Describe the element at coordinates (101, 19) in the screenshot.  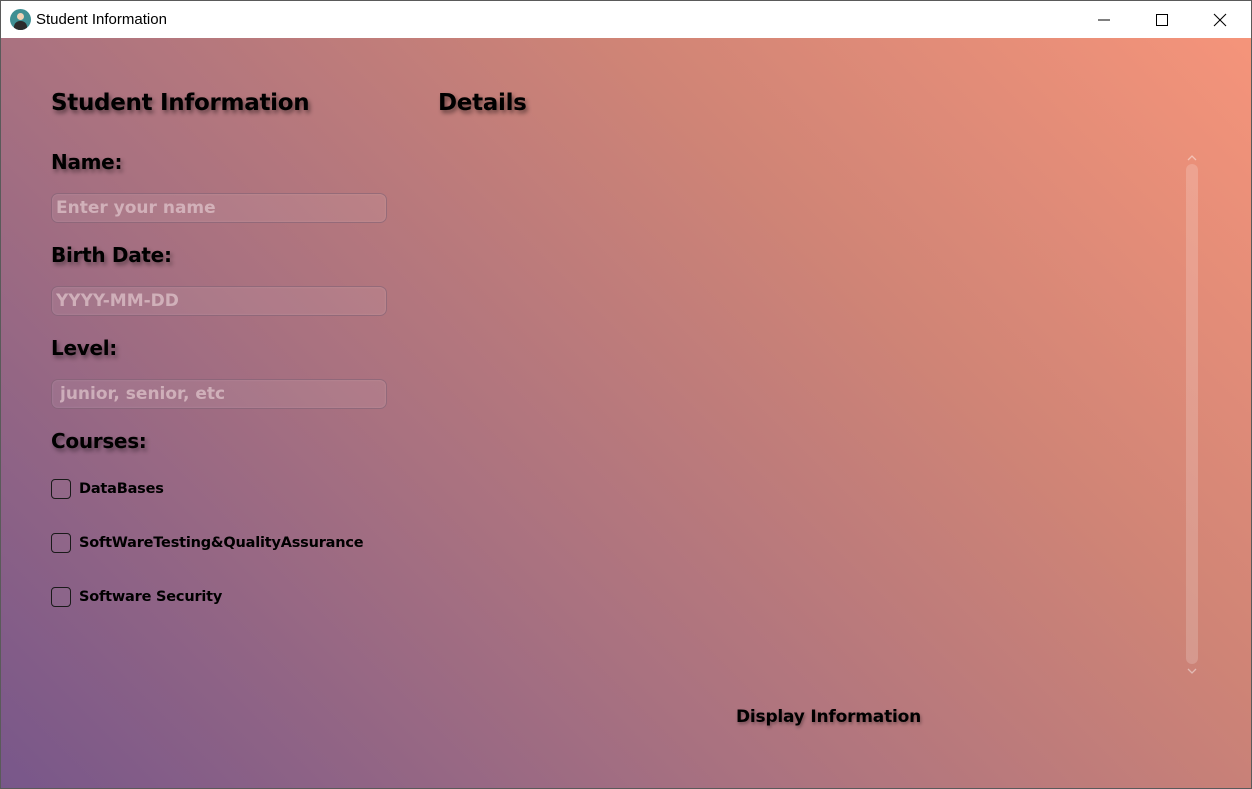
I see `window-title: Student Information` at that location.